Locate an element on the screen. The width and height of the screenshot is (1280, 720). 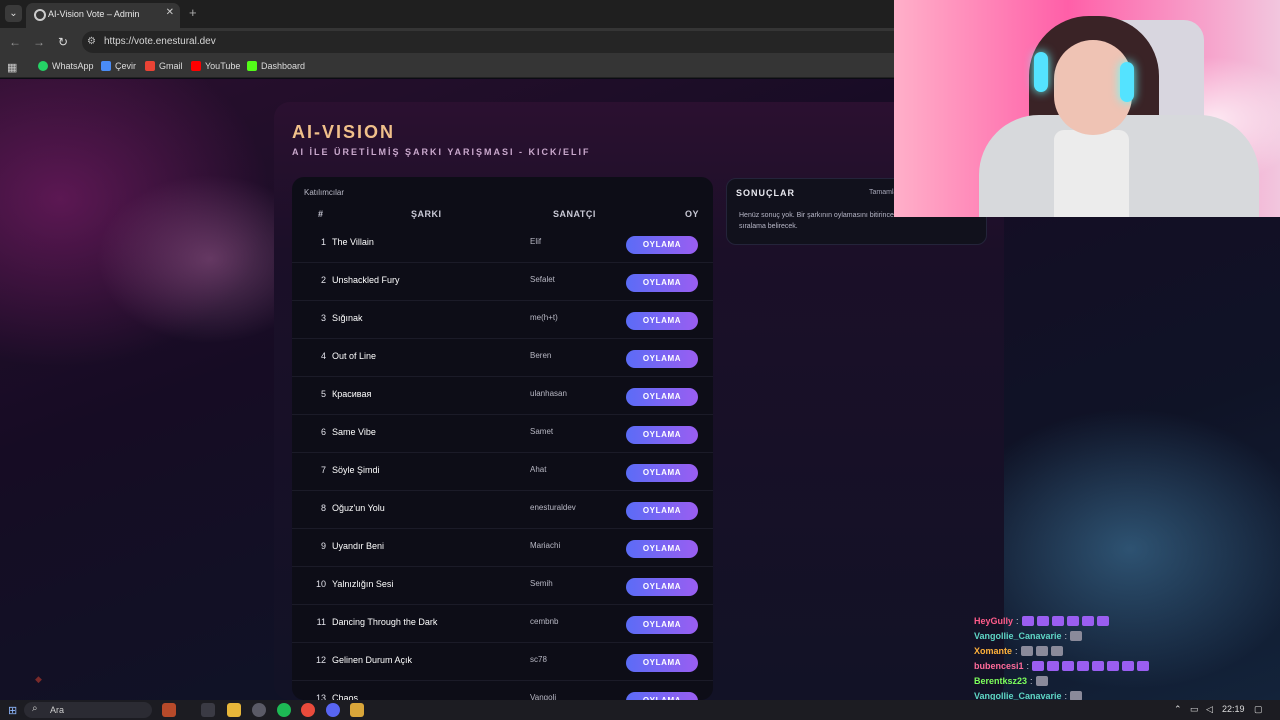
row-number: 13 is located at coordinates (320, 696).